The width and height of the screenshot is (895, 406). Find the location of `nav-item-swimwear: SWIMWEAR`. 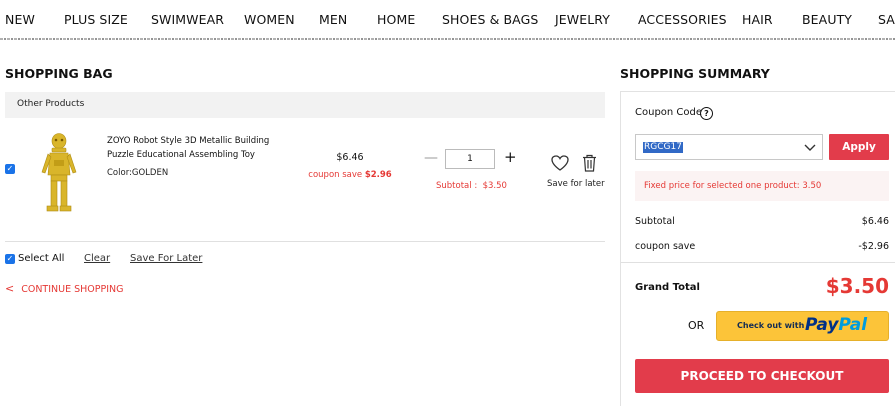

nav-item-swimwear: SWIMWEAR is located at coordinates (187, 19).